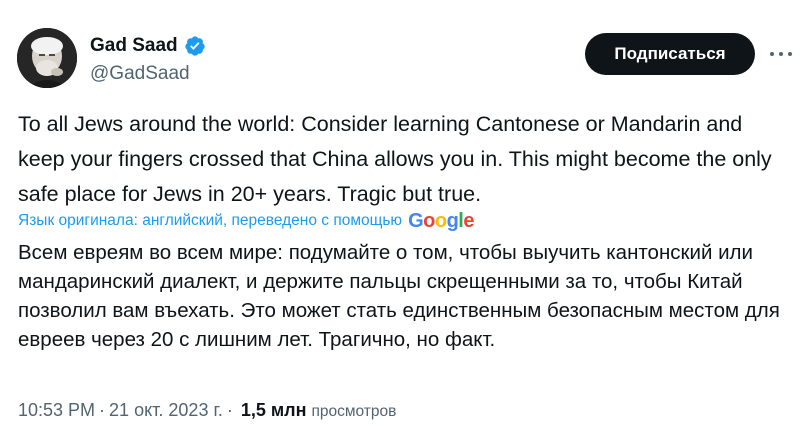  Describe the element at coordinates (148, 59) in the screenshot. I see `author-block: Gad Saad @GadSaad` at that location.